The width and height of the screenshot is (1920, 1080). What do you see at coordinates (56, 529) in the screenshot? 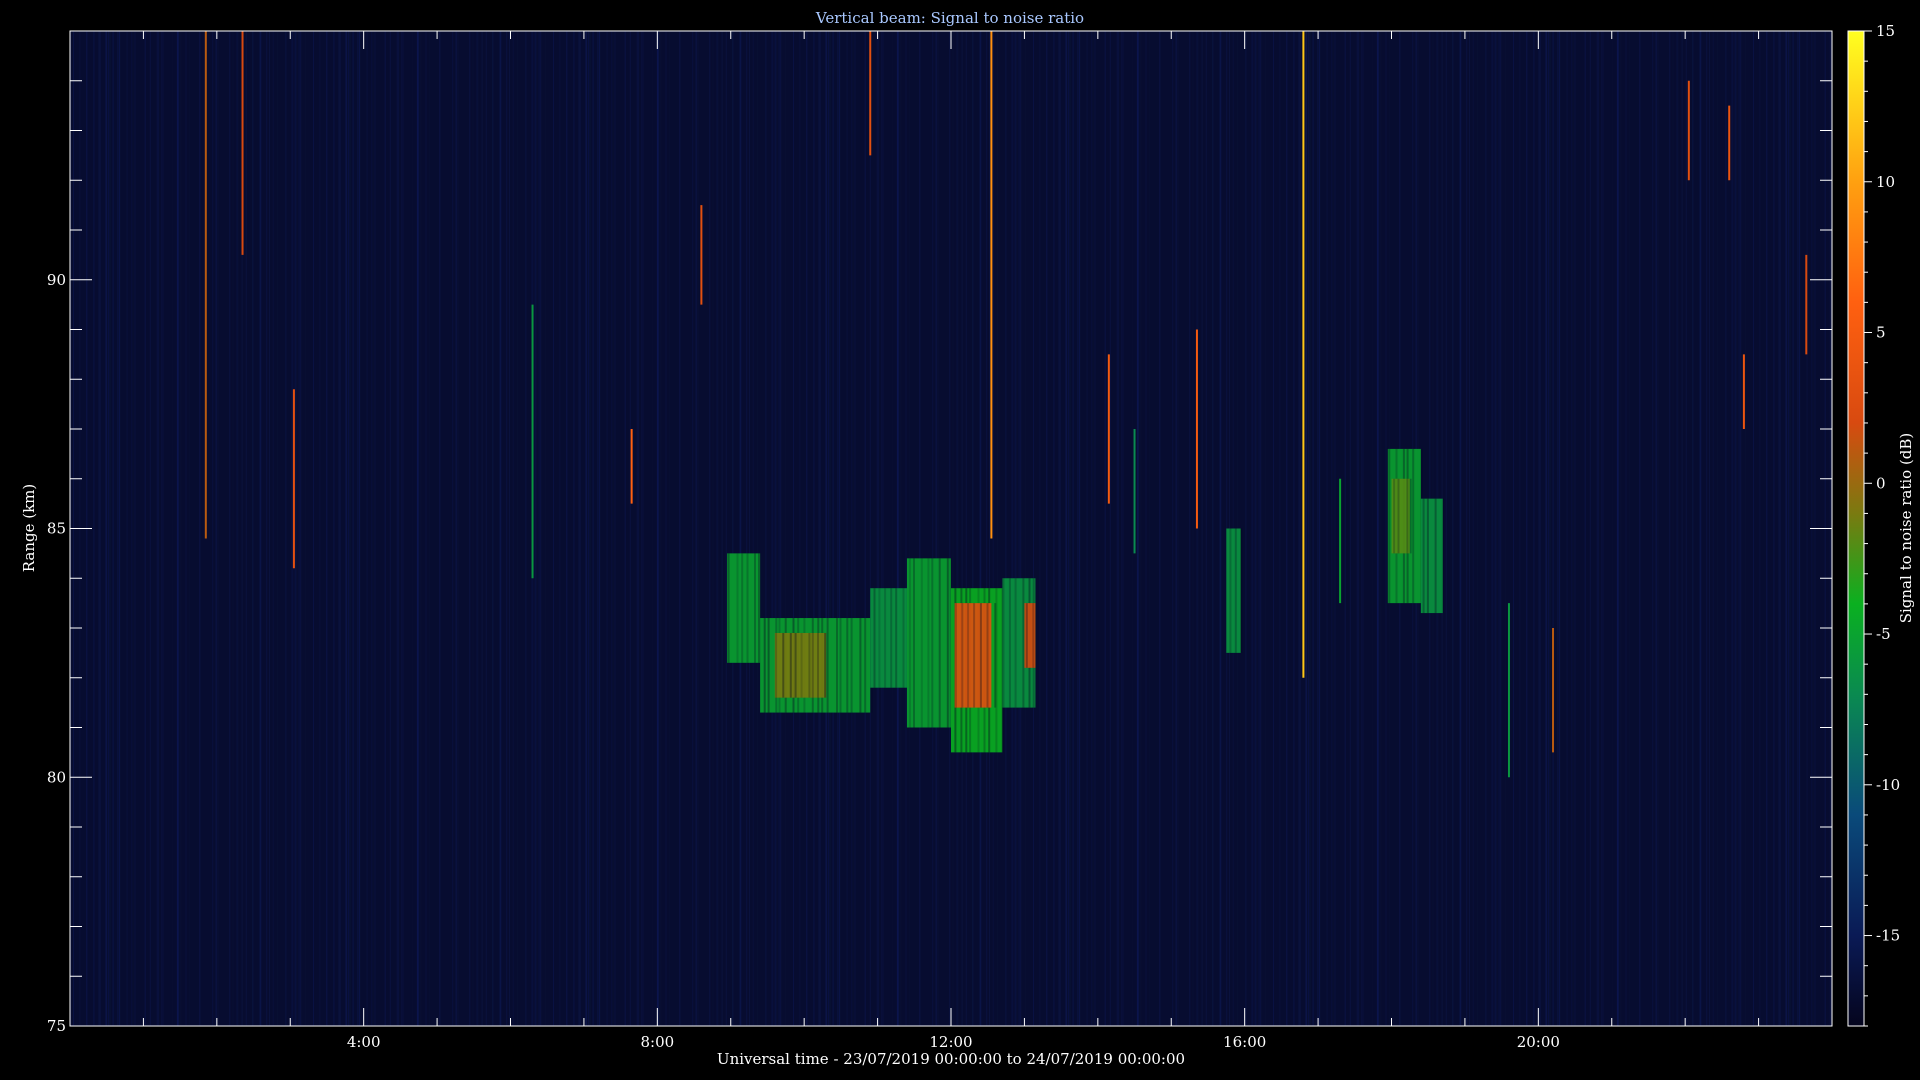
I see `y-tick-label-2: 85` at bounding box center [56, 529].